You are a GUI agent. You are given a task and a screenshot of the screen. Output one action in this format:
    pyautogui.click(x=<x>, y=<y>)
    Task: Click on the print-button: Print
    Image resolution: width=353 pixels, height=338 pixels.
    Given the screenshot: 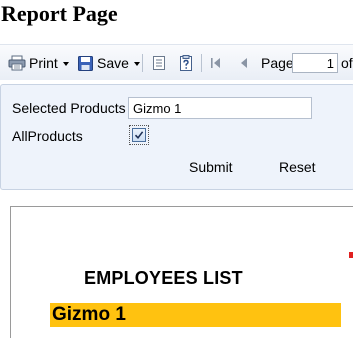 What is the action you would take?
    pyautogui.click(x=38, y=63)
    